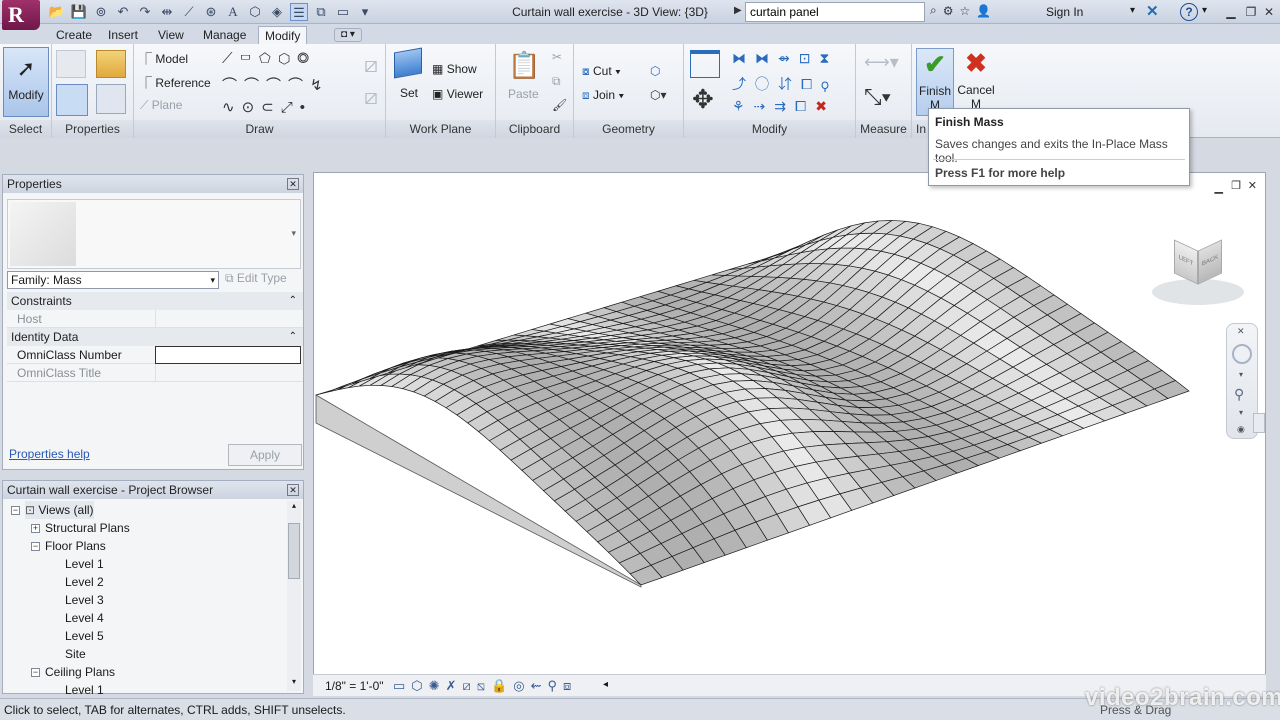 The width and height of the screenshot is (1280, 720). I want to click on 3d-view-icon: ⬡, so click(255, 12).